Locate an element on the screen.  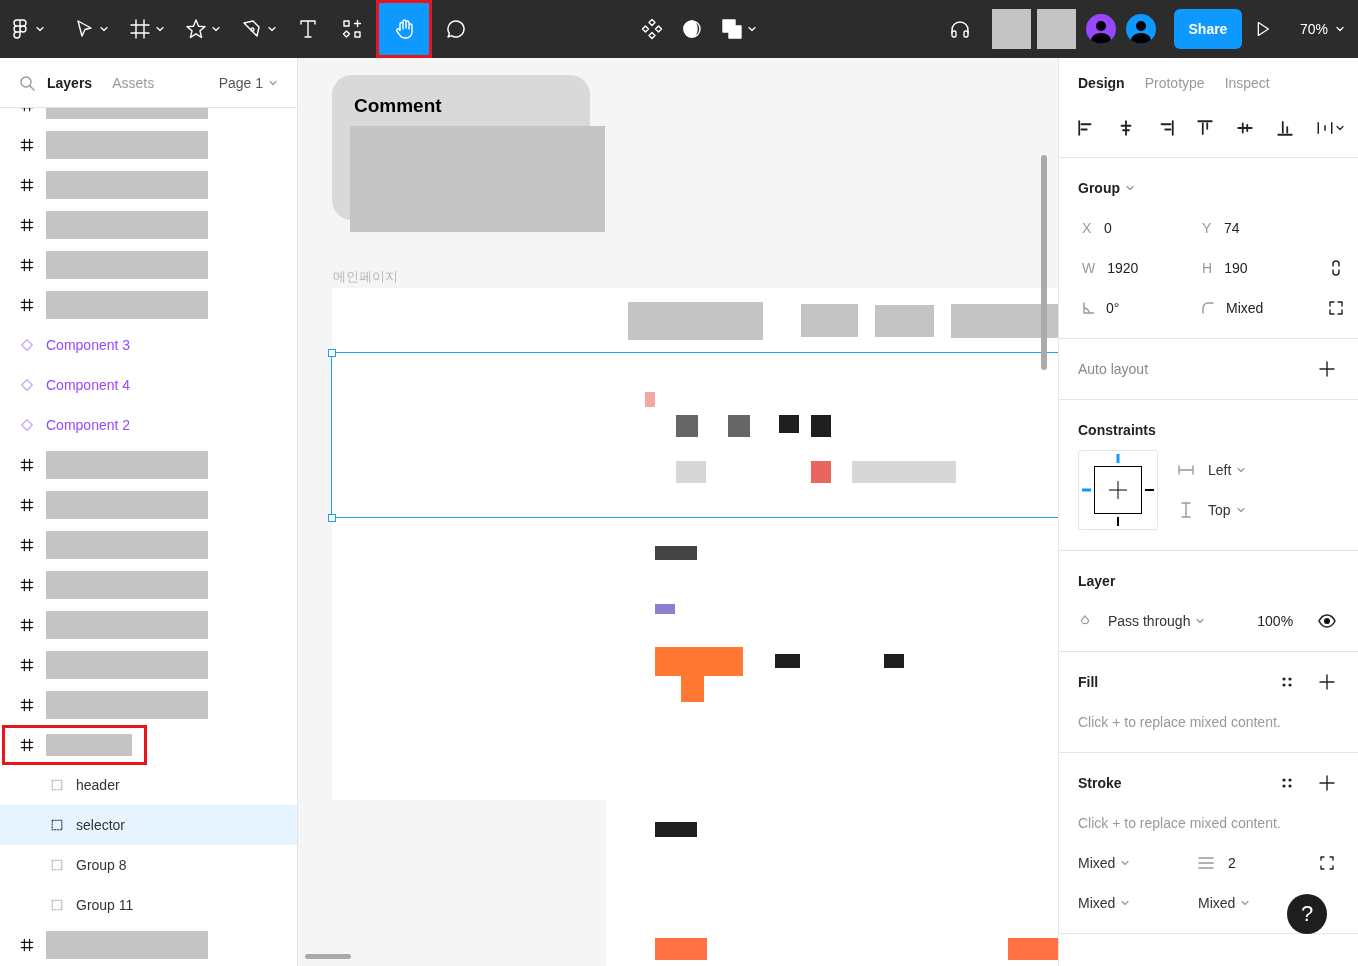
section-title: Auto layout is located at coordinates (1114, 369).